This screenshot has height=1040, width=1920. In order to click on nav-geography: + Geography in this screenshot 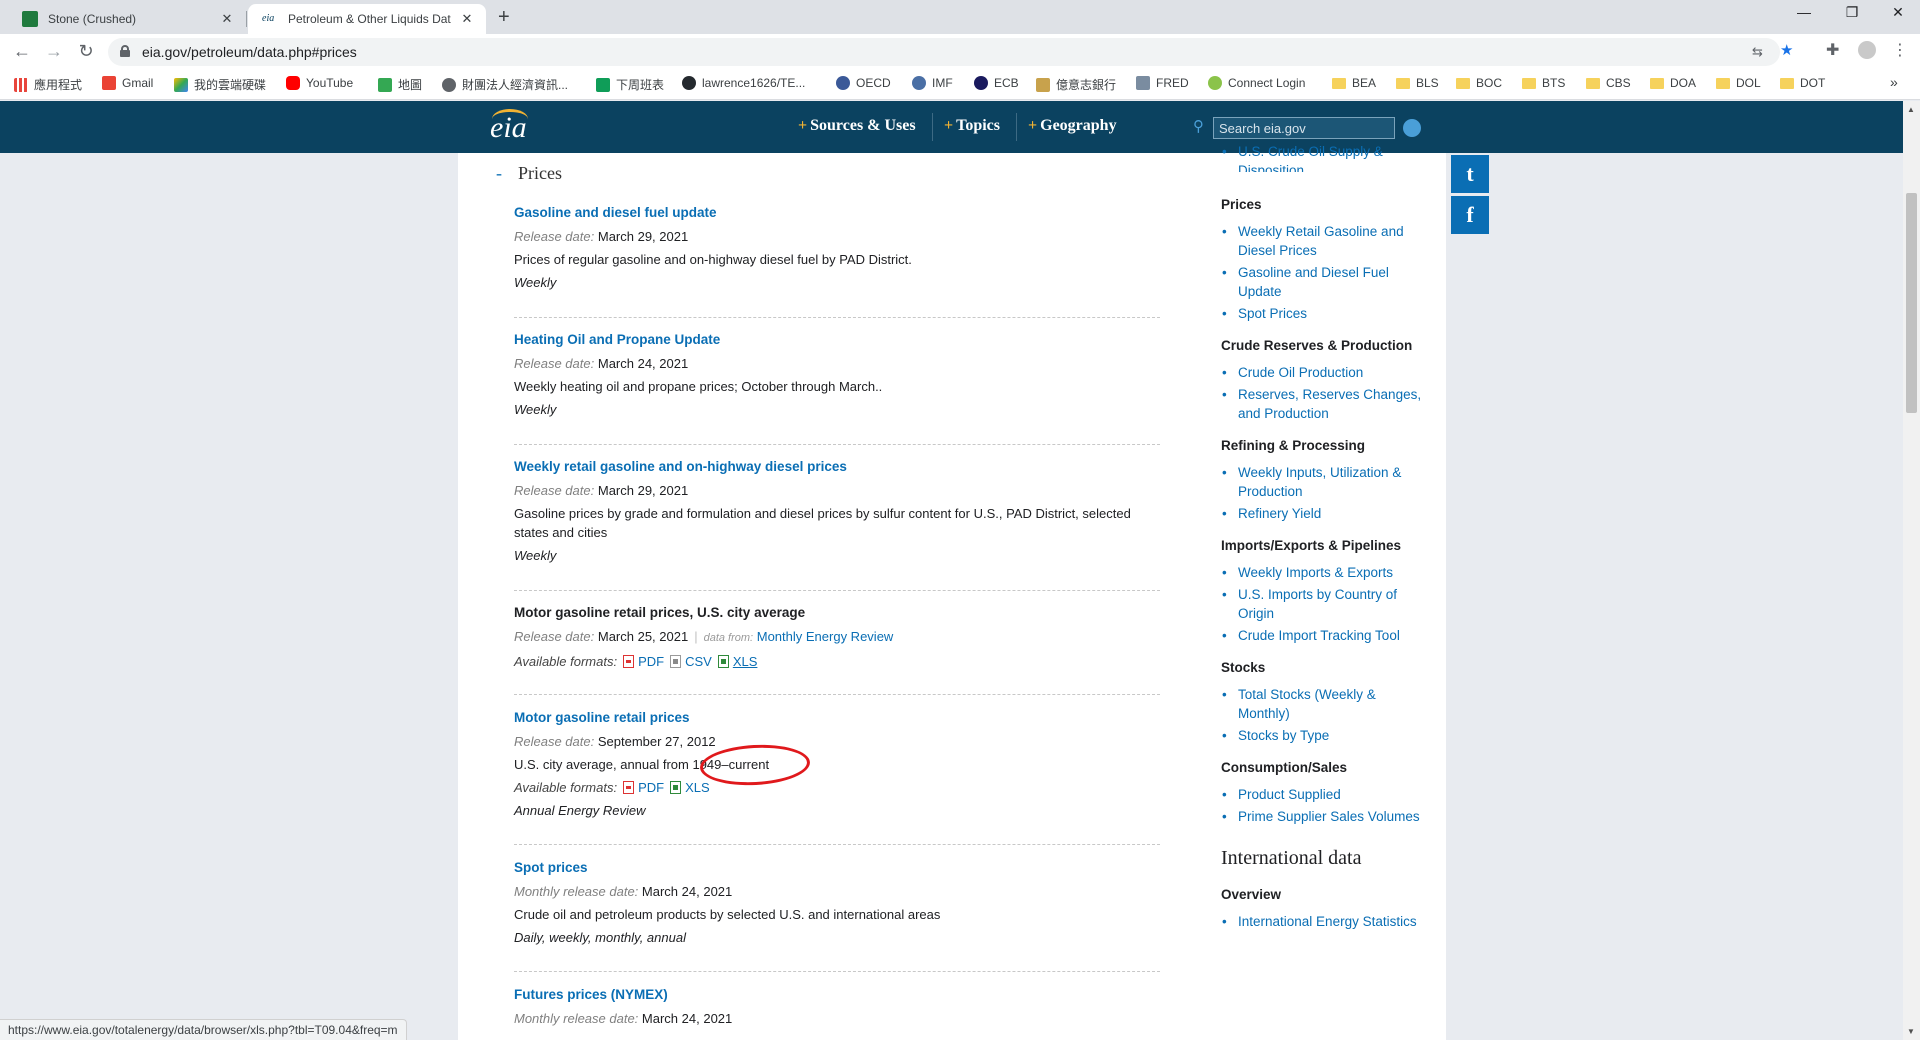, I will do `click(1072, 126)`.